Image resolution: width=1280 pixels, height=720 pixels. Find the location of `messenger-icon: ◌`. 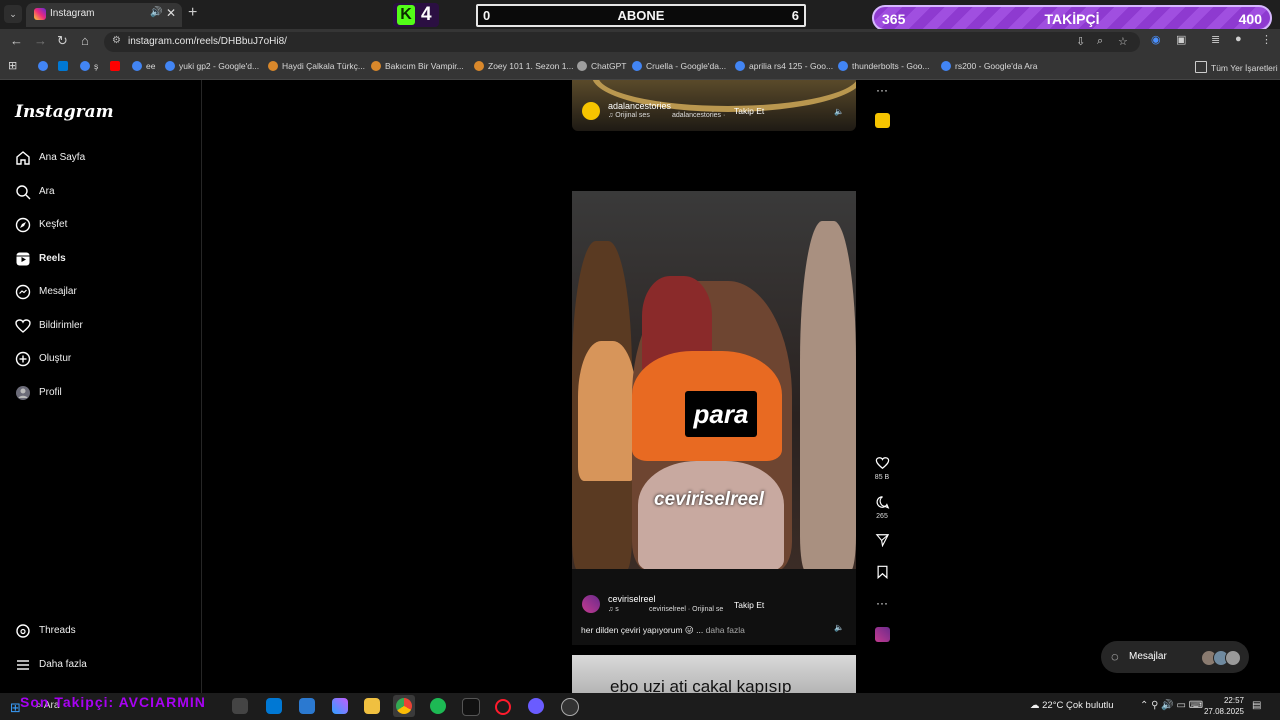

messenger-icon: ◌ is located at coordinates (1115, 656).